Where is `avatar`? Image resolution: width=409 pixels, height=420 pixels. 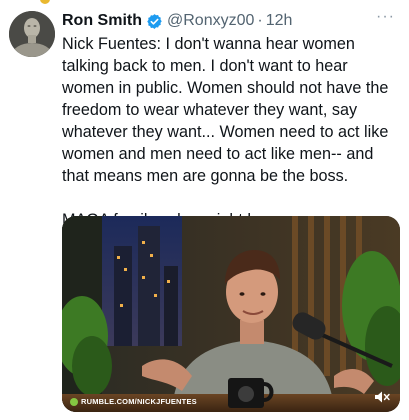
avatar is located at coordinates (32, 34).